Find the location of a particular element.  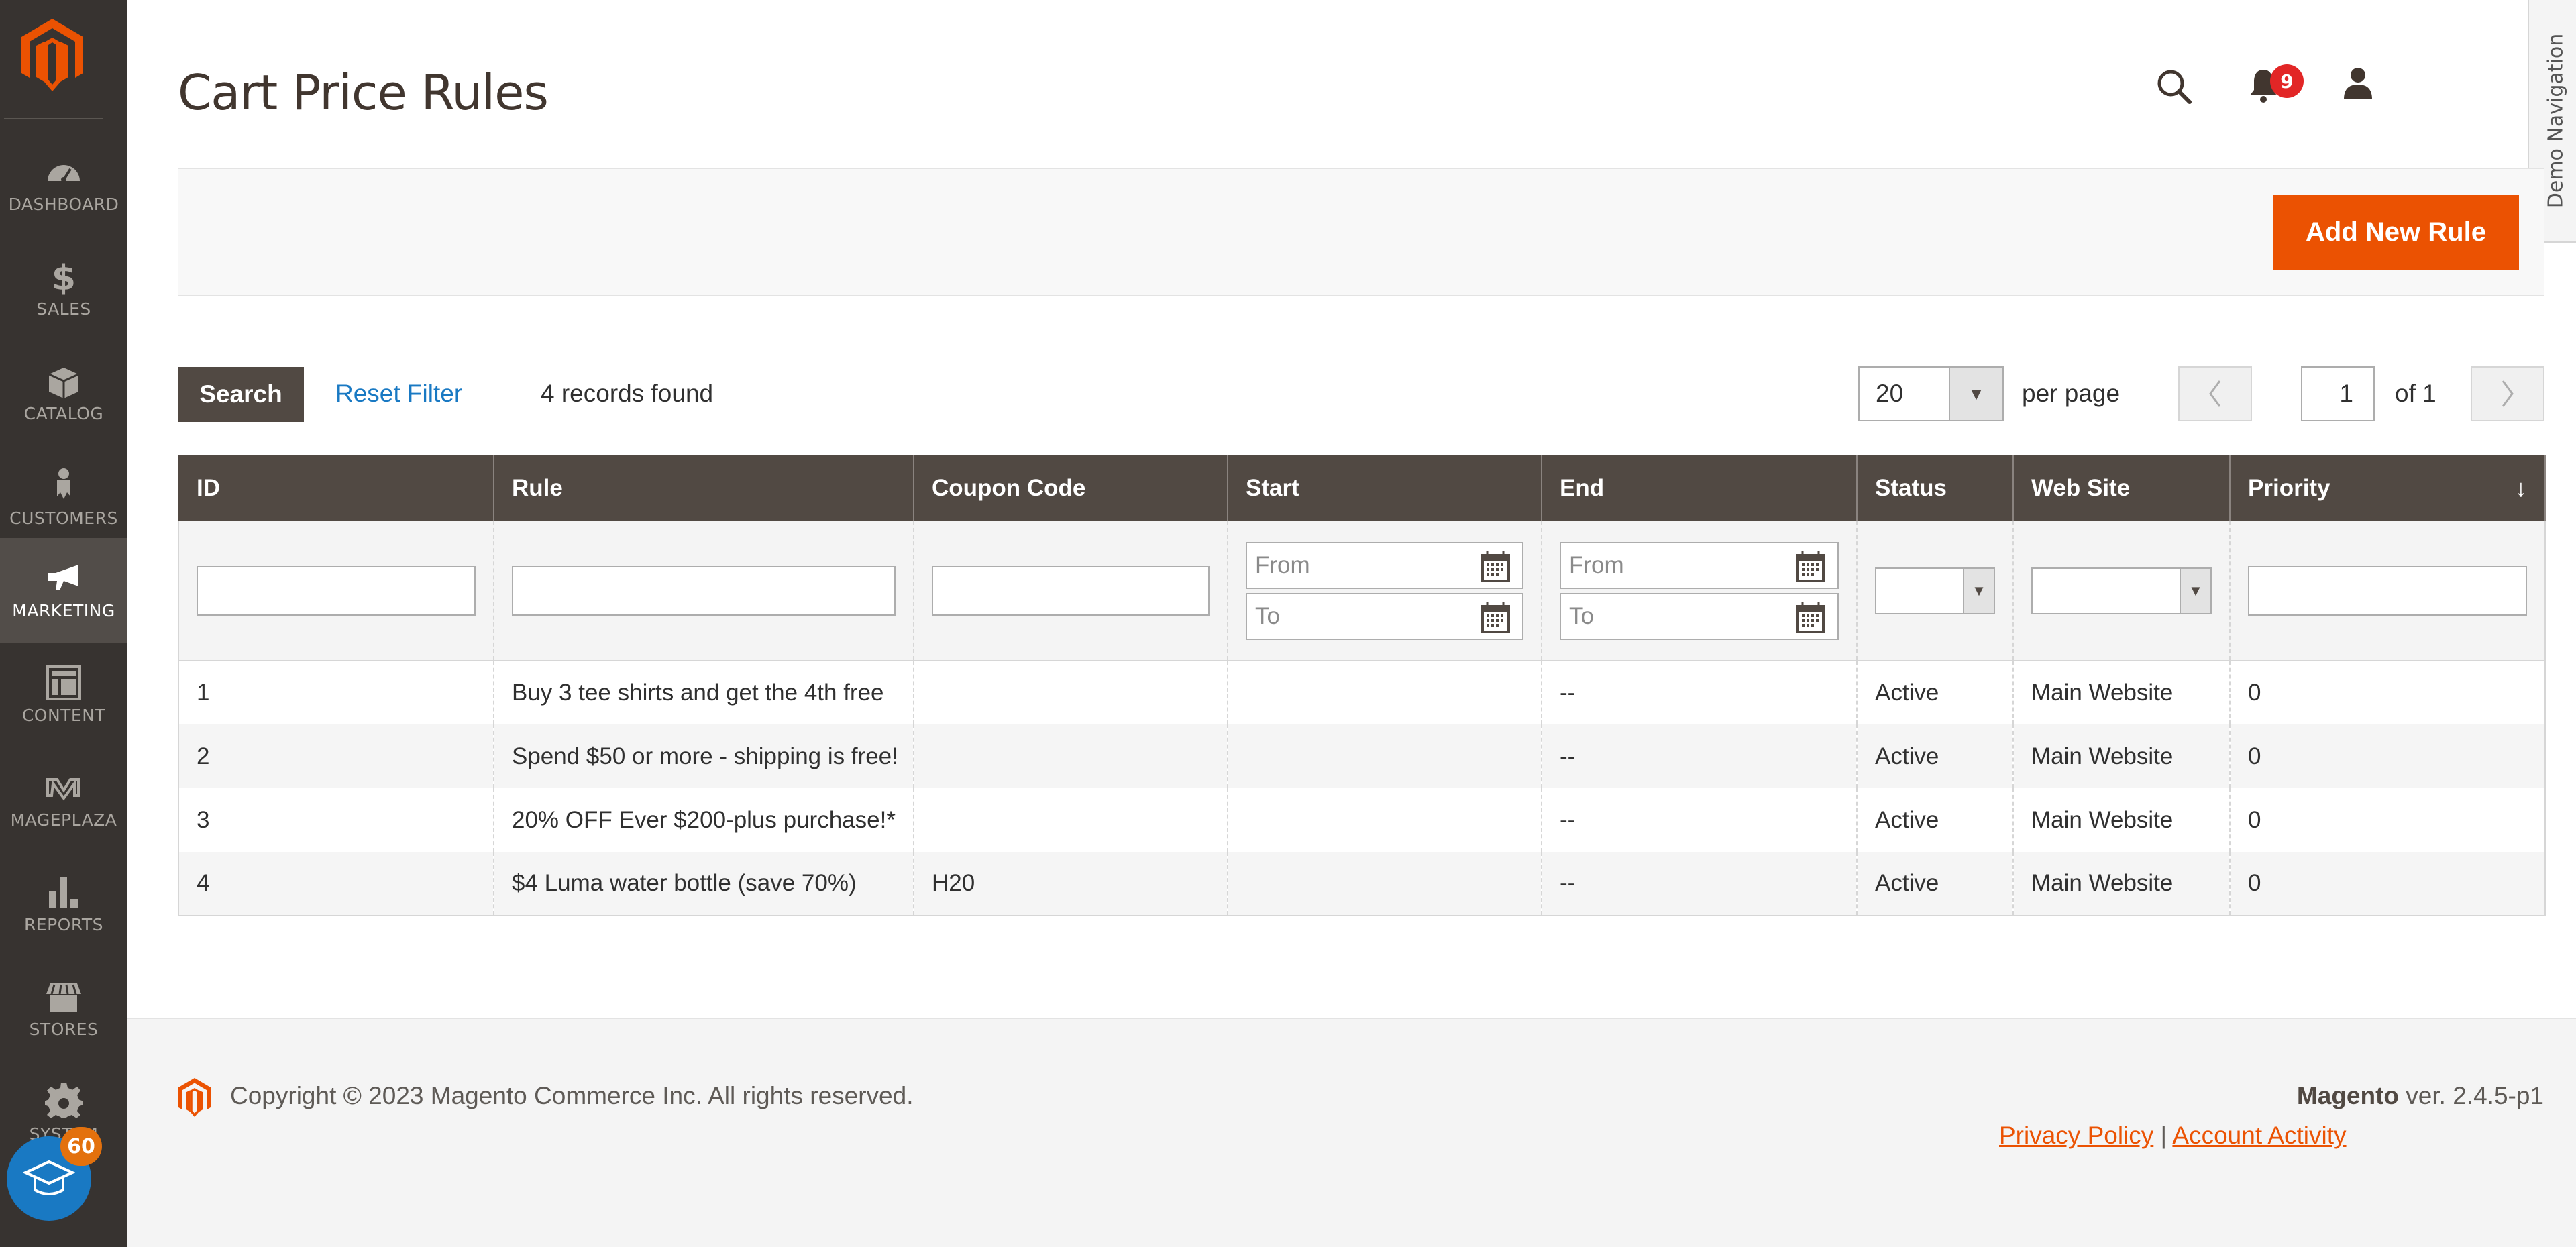

person-icon is located at coordinates (64, 485).